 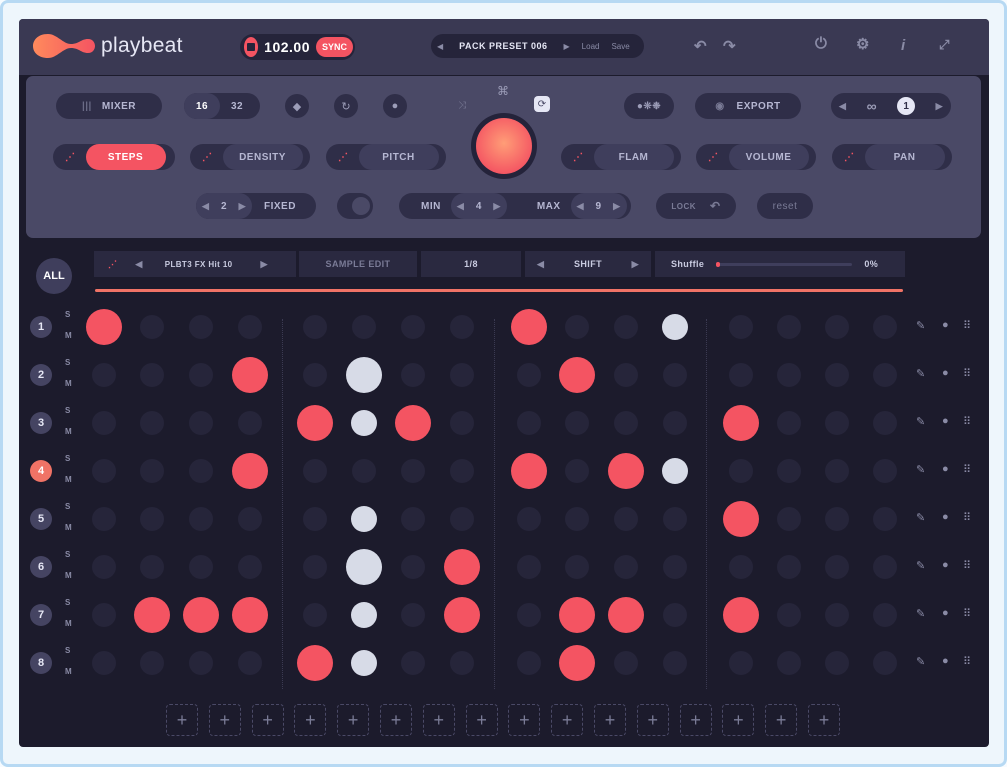 I want to click on info-icon: i, so click(x=903, y=45).